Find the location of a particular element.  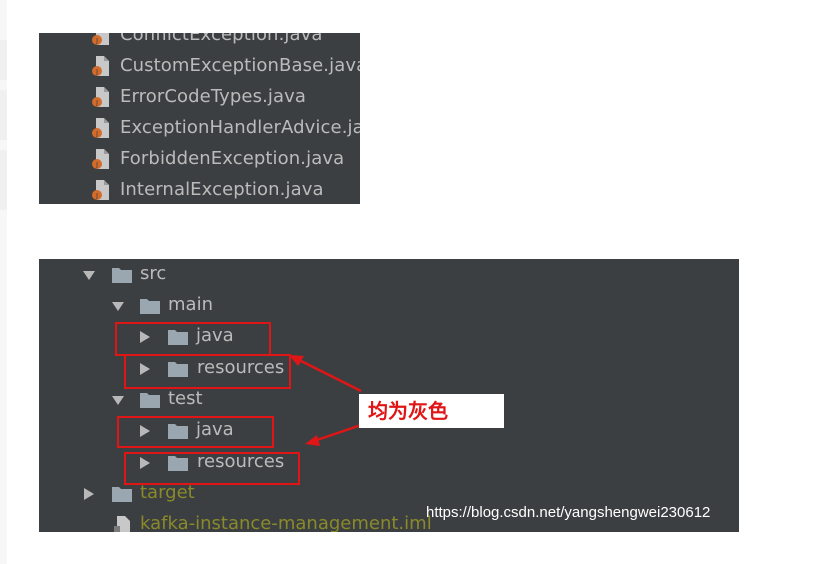

watermark: https://blog.csdn.net/yangshengwei230612 is located at coordinates (568, 512).